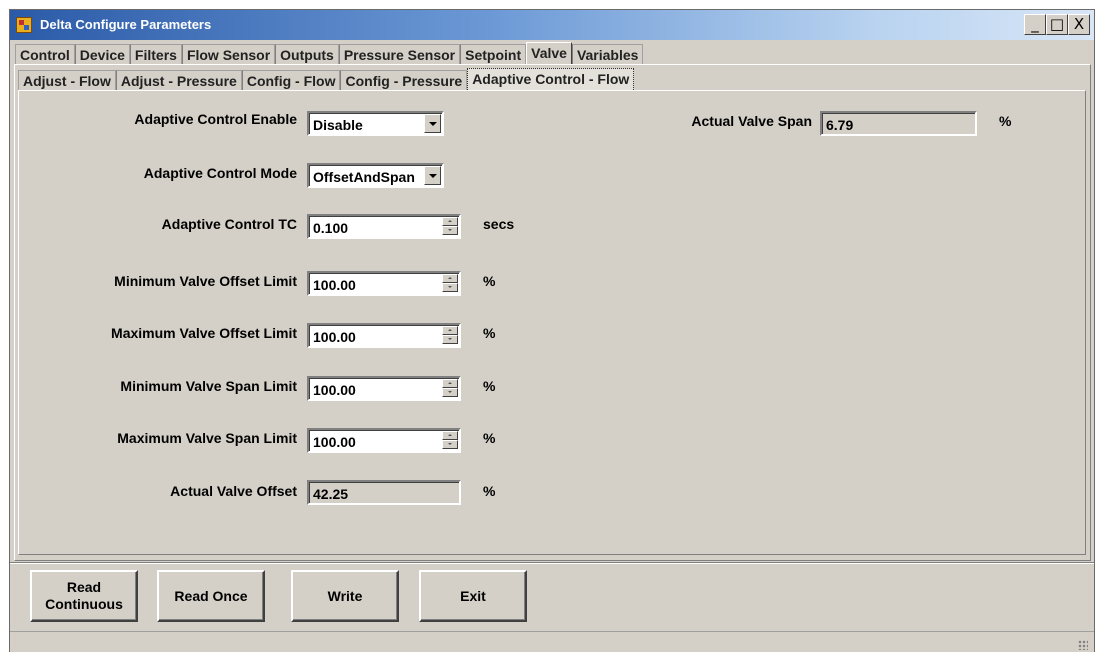 This screenshot has height=652, width=1111. Describe the element at coordinates (84, 587) in the screenshot. I see `read-continuous-label-line1: Read` at that location.